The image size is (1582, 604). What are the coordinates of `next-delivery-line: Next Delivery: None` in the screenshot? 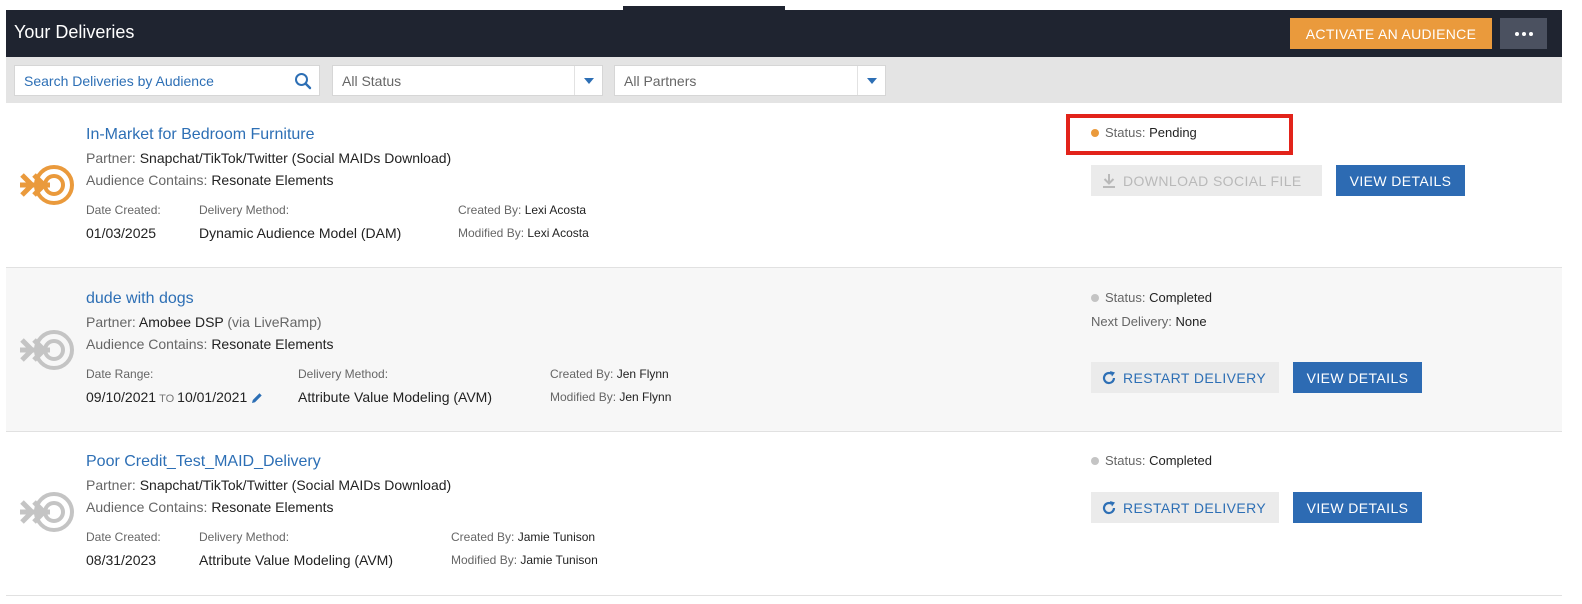 It's located at (1149, 321).